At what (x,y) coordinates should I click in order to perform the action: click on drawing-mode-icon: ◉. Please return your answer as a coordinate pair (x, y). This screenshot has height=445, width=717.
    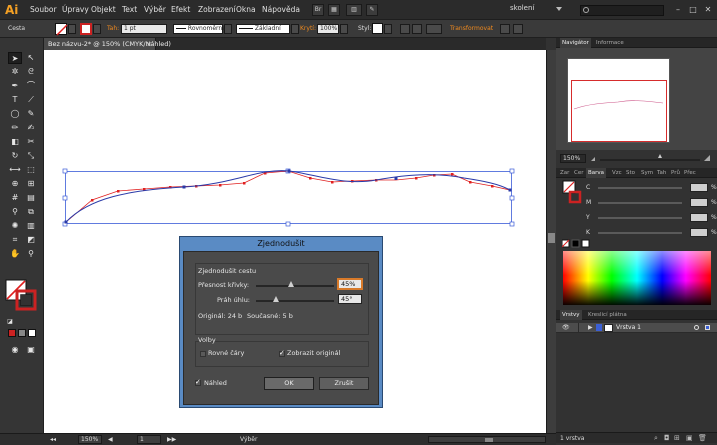
    Looking at the image, I should click on (15, 350).